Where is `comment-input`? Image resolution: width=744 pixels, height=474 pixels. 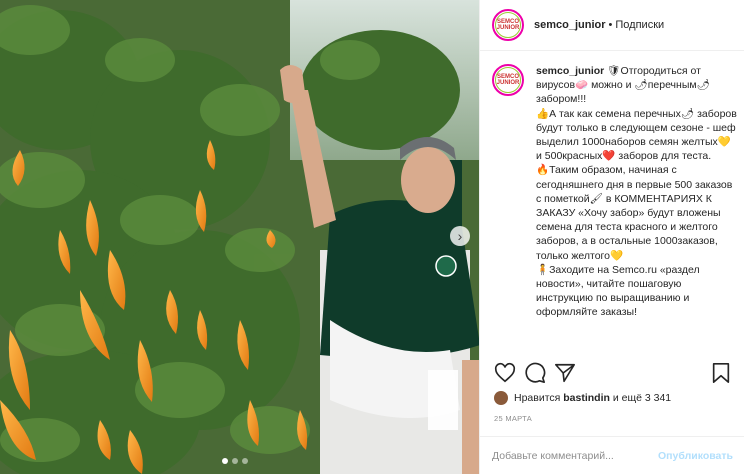
comment-input is located at coordinates (572, 455).